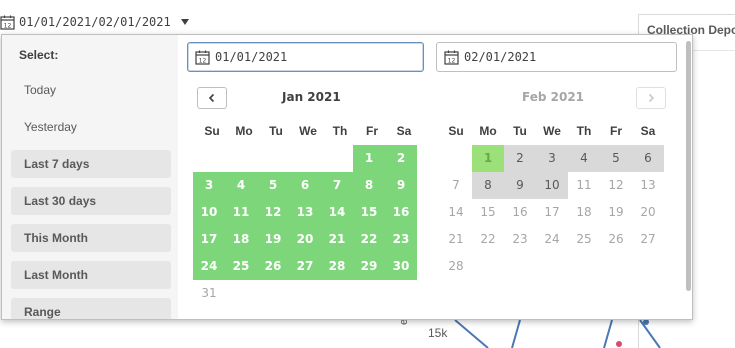 This screenshot has width=735, height=348. Describe the element at coordinates (688, 166) in the screenshot. I see `popup-scrollbar` at that location.